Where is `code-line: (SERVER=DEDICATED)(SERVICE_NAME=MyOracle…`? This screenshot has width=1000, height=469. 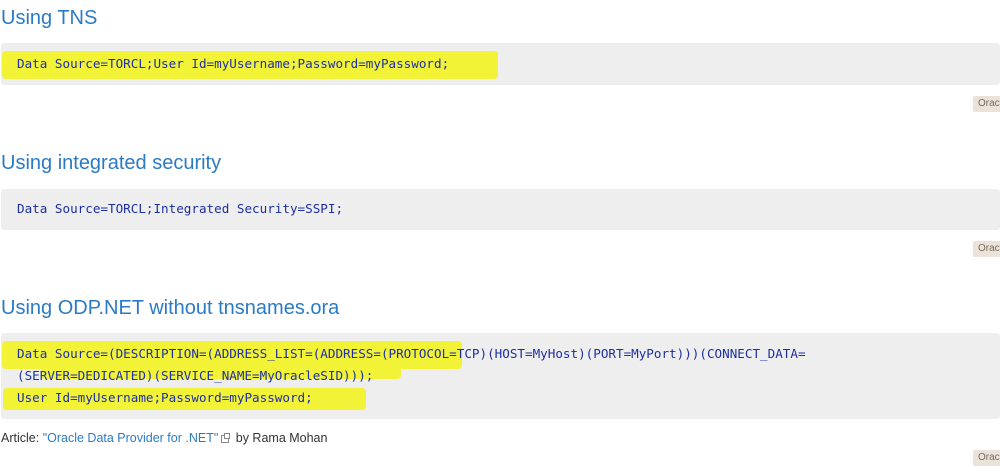 code-line: (SERVER=DEDICATED)(SERVICE_NAME=MyOracle… is located at coordinates (195, 375).